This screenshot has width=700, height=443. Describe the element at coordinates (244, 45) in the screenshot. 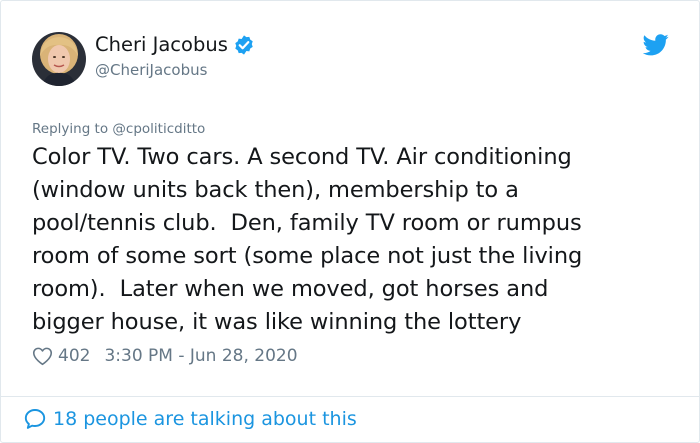

I see `verified-badge-icon` at that location.